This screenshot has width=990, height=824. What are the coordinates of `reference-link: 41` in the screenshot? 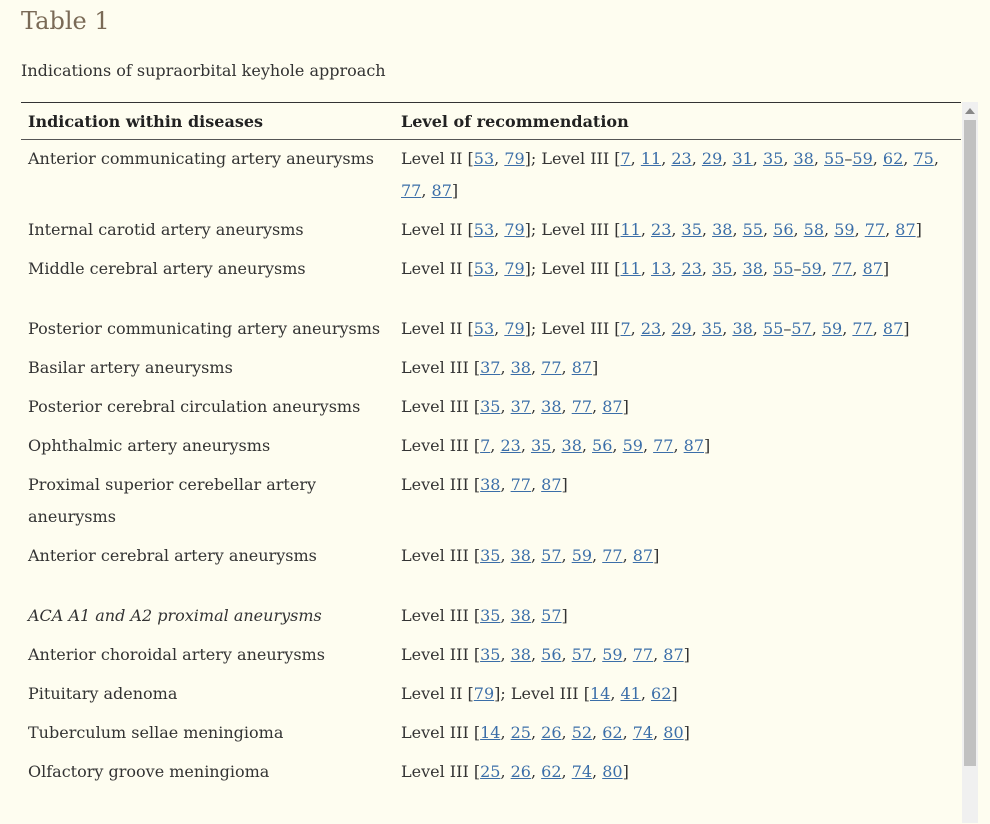 It's located at (630, 693).